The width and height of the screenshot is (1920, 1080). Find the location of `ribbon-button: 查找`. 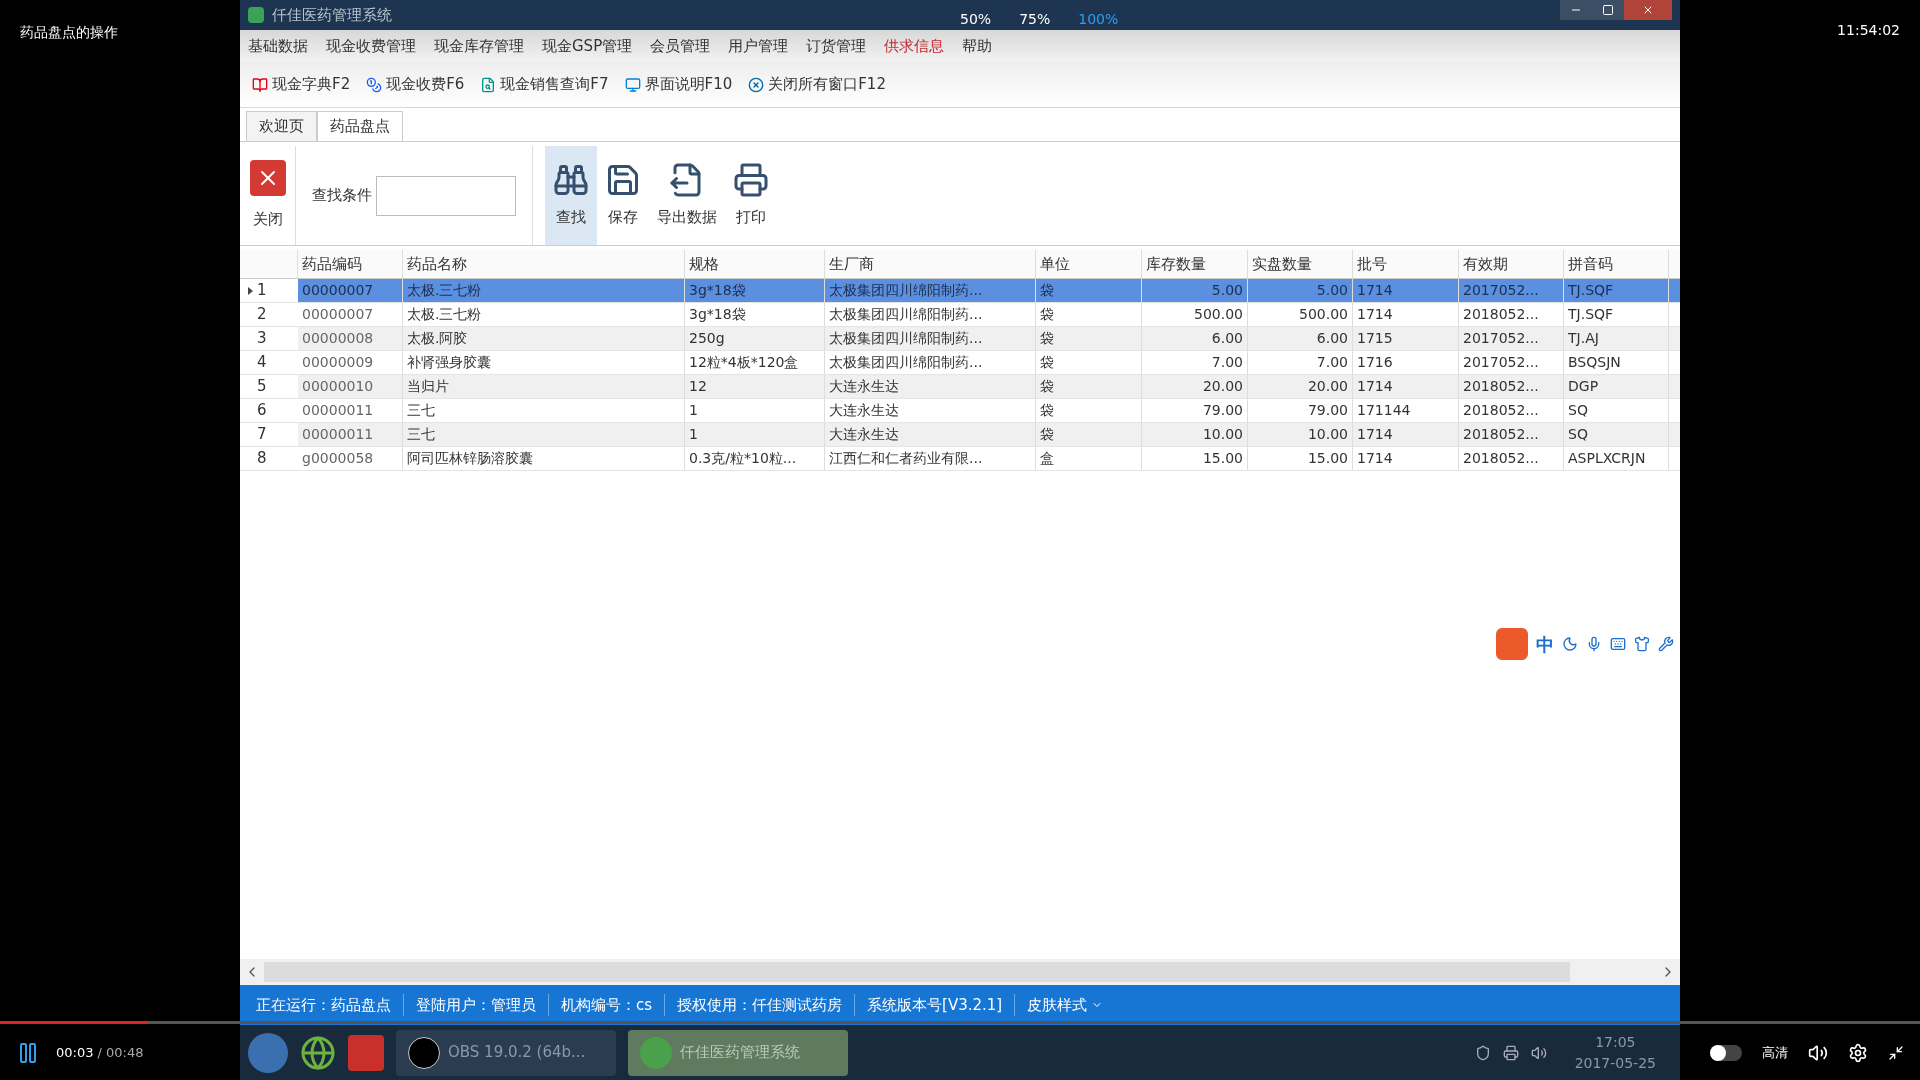

ribbon-button: 查找 is located at coordinates (571, 195).